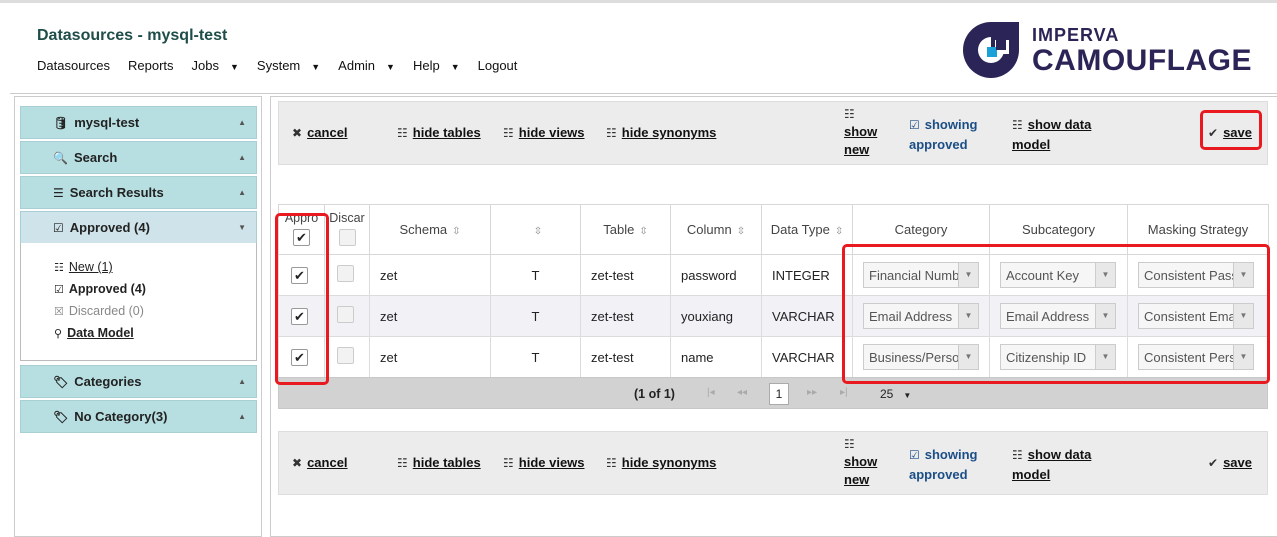 The height and width of the screenshot is (537, 1277). I want to click on nav-logout: Logout, so click(502, 65).